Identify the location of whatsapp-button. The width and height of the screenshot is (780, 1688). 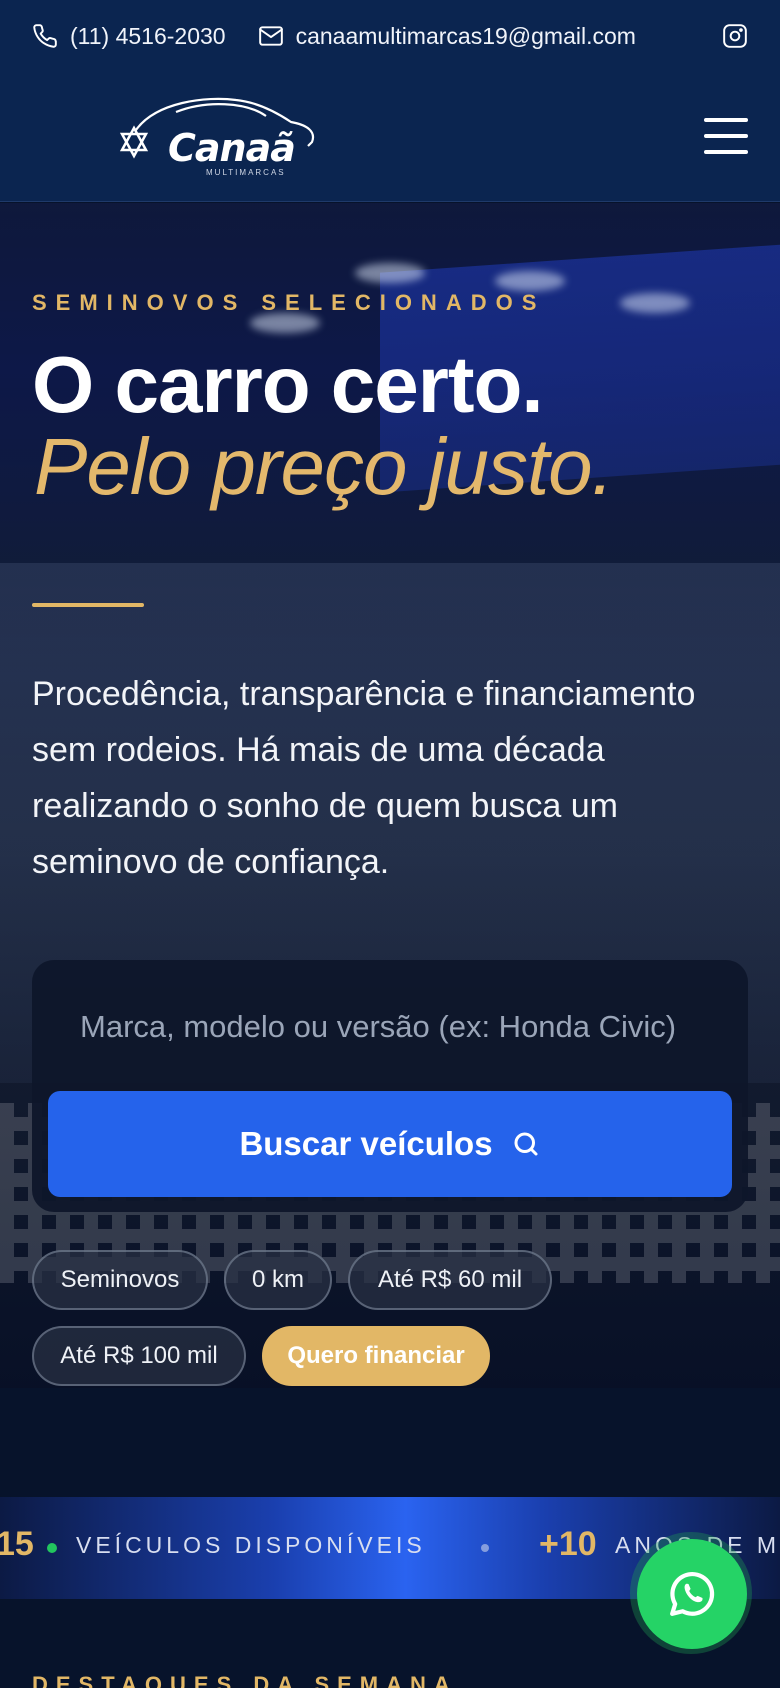
(692, 1594).